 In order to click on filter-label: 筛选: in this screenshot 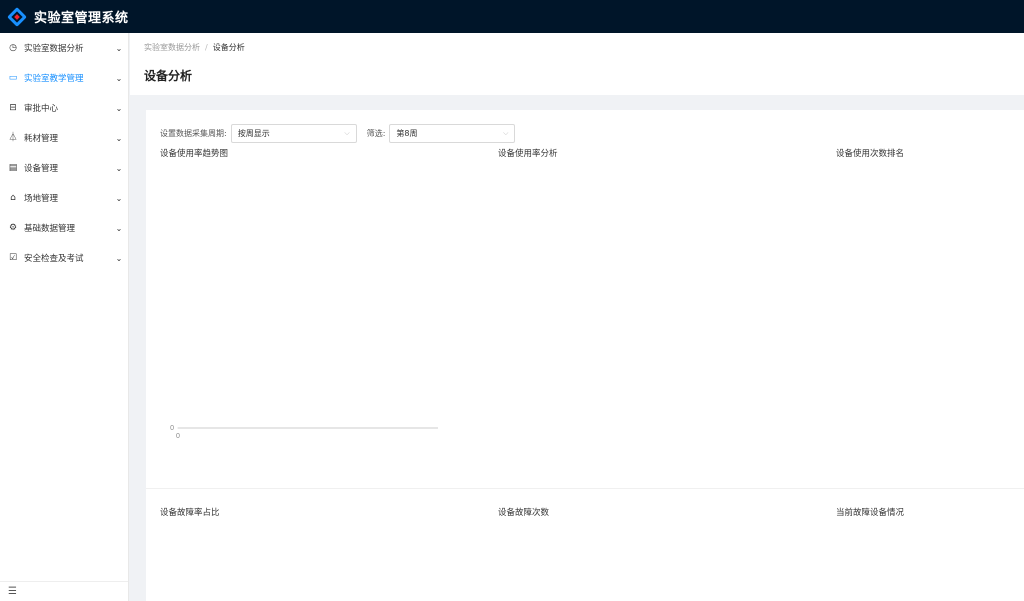, I will do `click(376, 133)`.